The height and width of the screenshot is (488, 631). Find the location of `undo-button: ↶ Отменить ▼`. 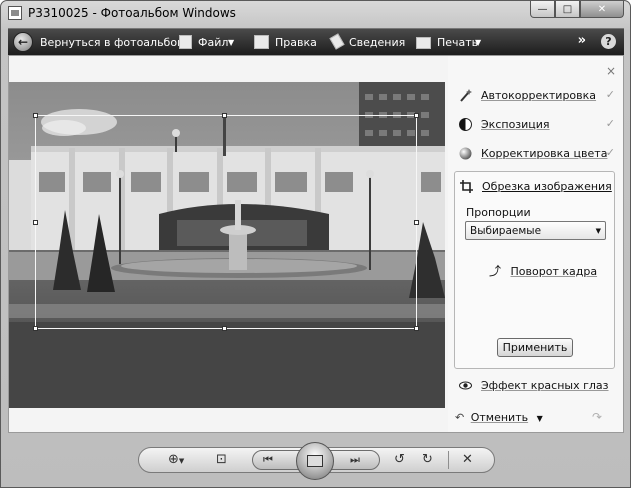

undo-button: ↶ Отменить ▼ is located at coordinates (499, 417).